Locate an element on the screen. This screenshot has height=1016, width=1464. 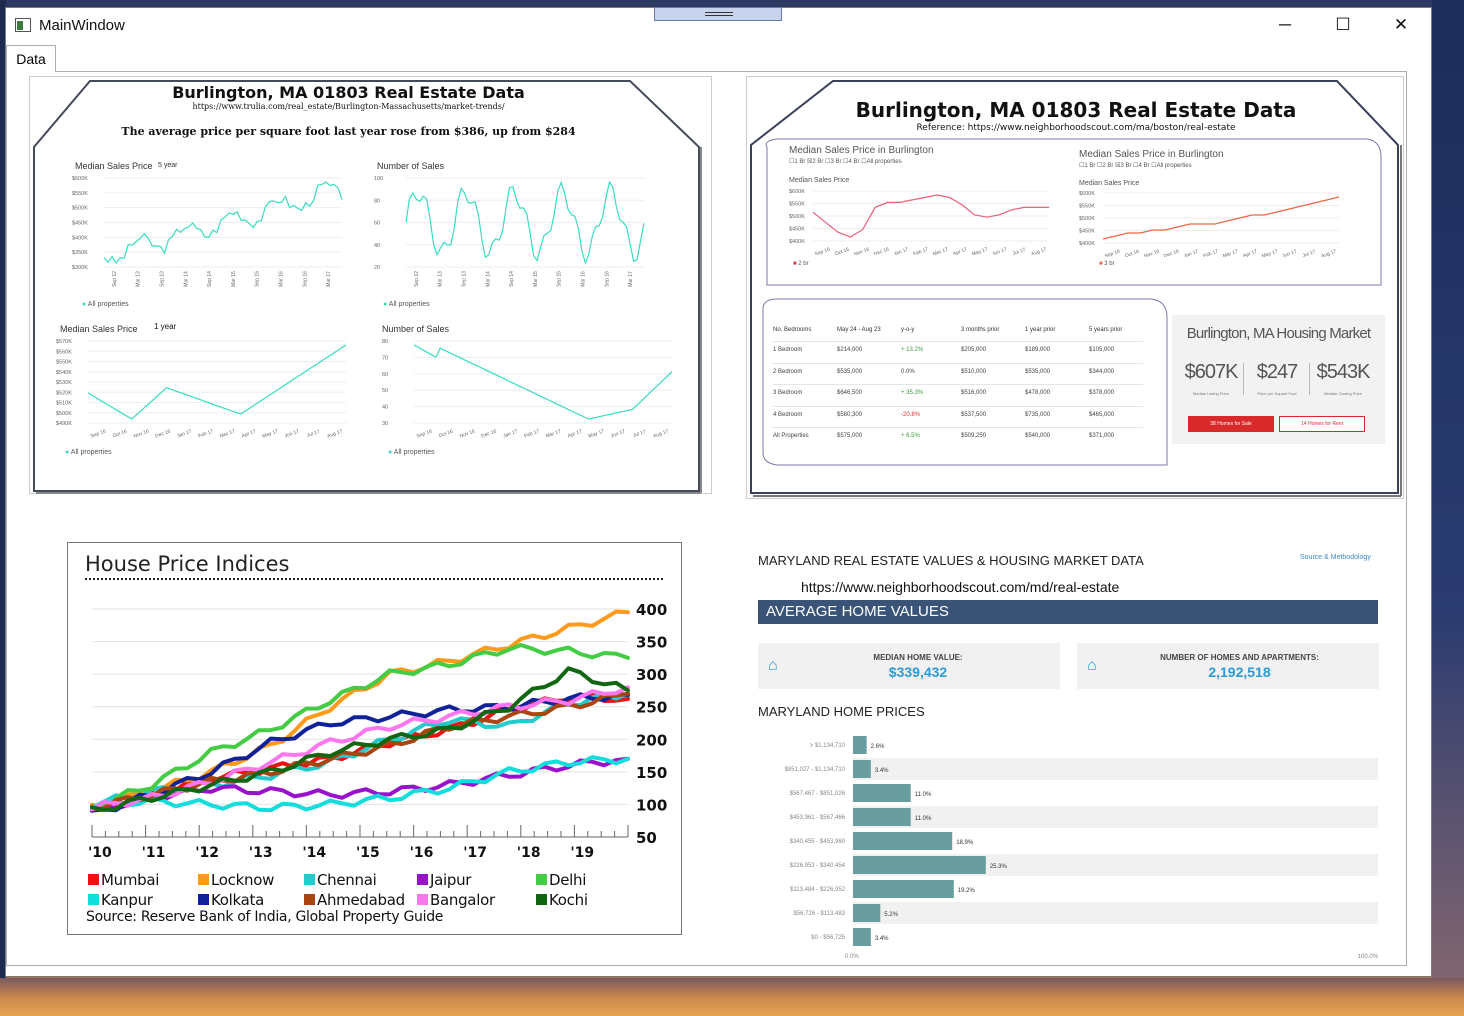
drag-grip-icon is located at coordinates (718, 14).